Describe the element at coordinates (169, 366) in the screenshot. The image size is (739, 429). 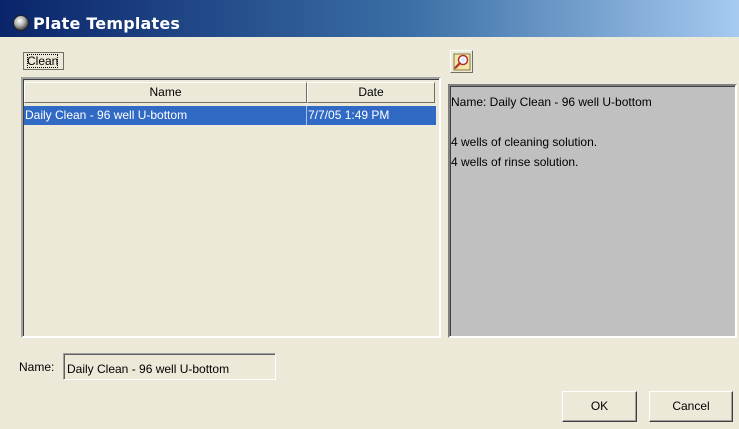
I see `name-input` at that location.